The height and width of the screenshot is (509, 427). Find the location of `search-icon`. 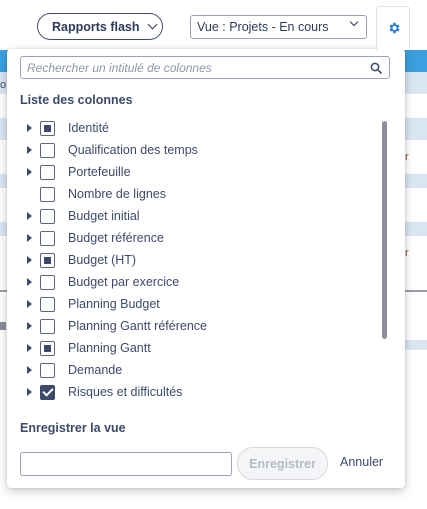

search-icon is located at coordinates (376, 68).